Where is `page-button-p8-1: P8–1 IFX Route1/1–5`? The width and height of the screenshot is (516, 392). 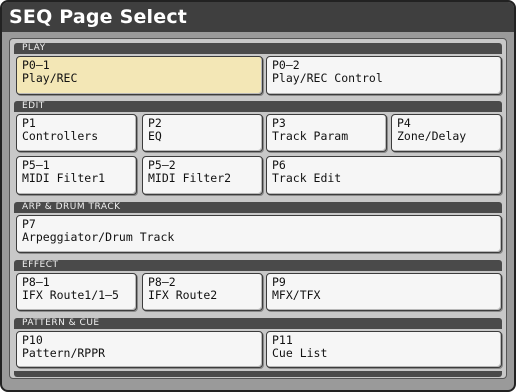
page-button-p8-1: P8–1 IFX Route1/1–5 is located at coordinates (76, 292).